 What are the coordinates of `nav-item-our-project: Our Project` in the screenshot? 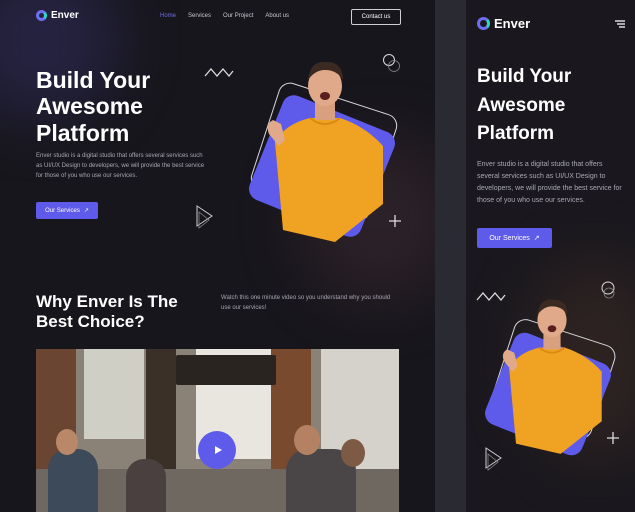 It's located at (238, 16).